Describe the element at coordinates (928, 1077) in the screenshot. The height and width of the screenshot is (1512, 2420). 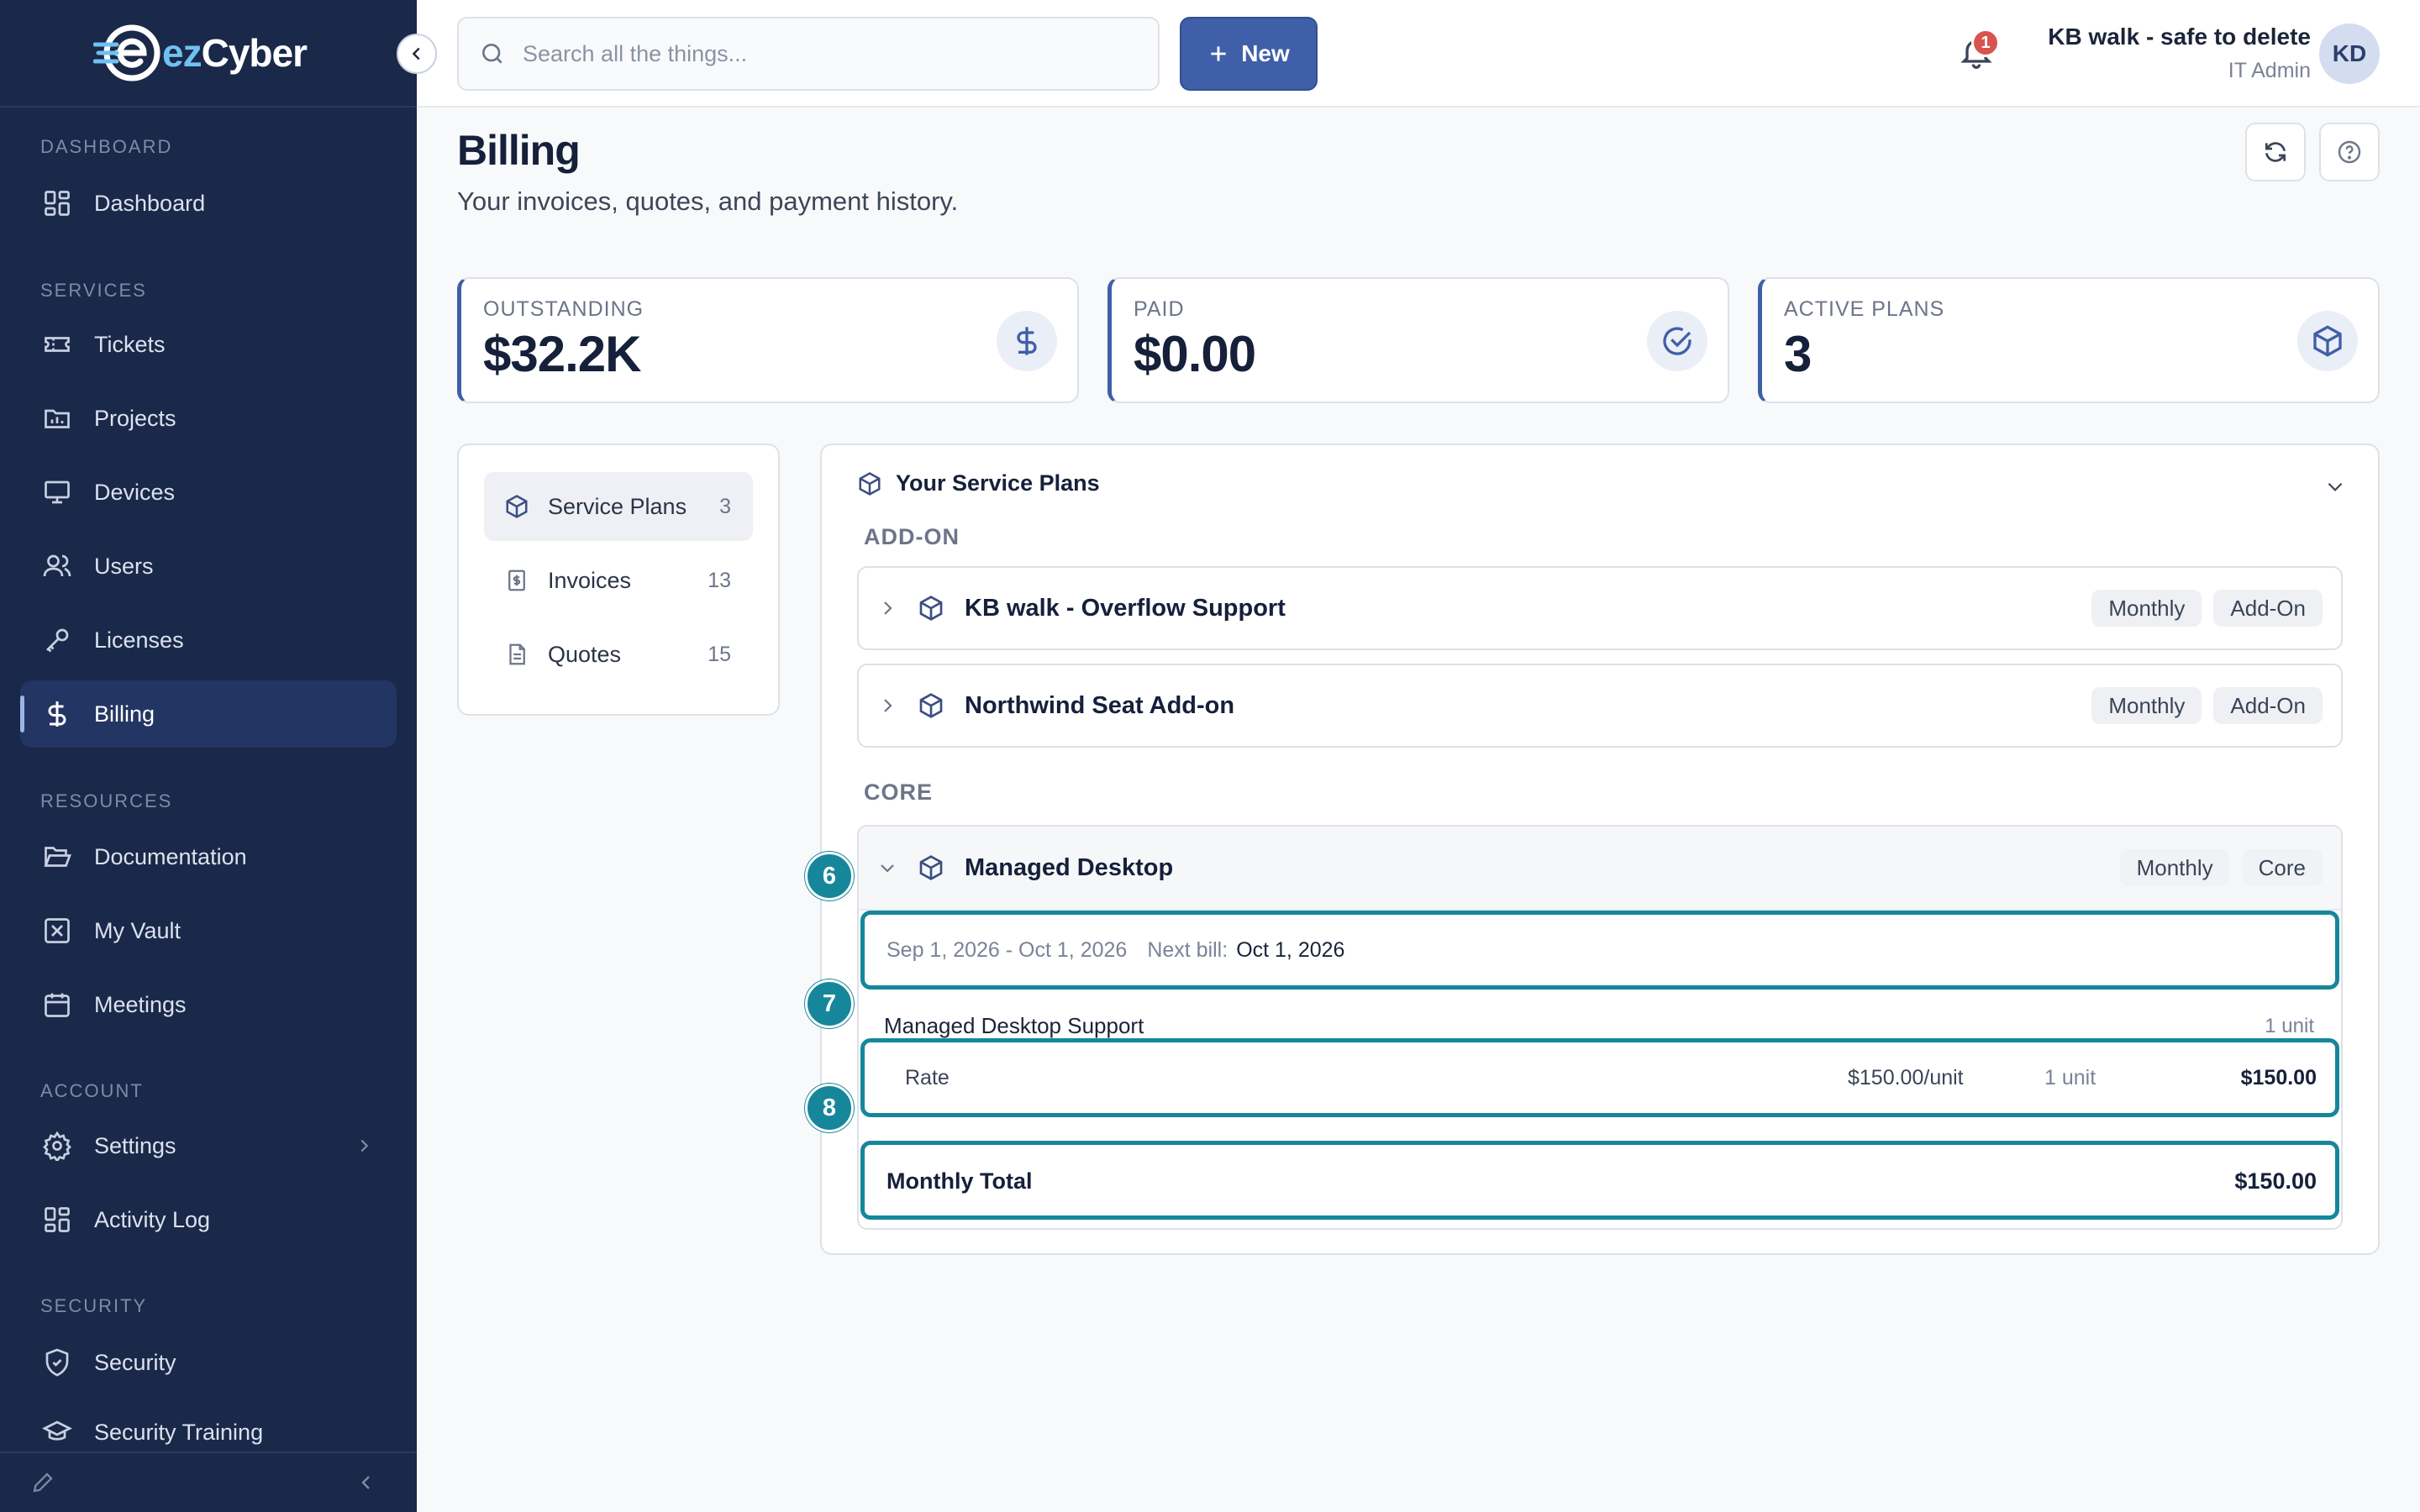
I see `rate-label: Rate` at that location.